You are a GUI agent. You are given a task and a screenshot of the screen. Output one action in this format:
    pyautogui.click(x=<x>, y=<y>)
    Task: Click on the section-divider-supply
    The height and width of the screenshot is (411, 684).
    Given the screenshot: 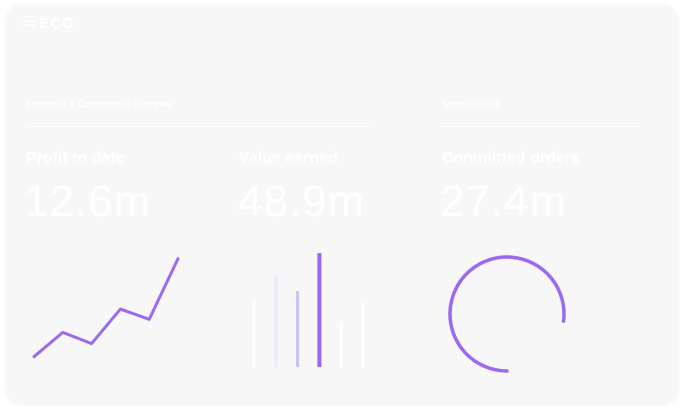 What is the action you would take?
    pyautogui.click(x=540, y=126)
    